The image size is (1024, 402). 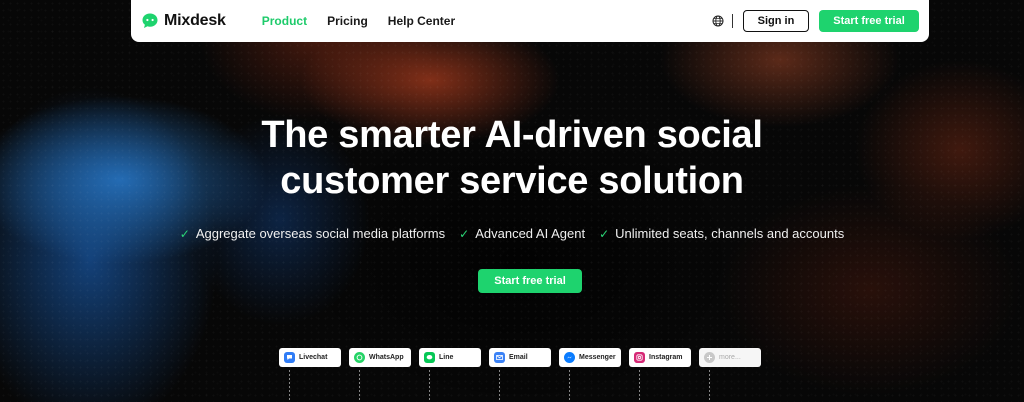 I want to click on nav-links: Product Pricing Help Center, so click(x=358, y=21).